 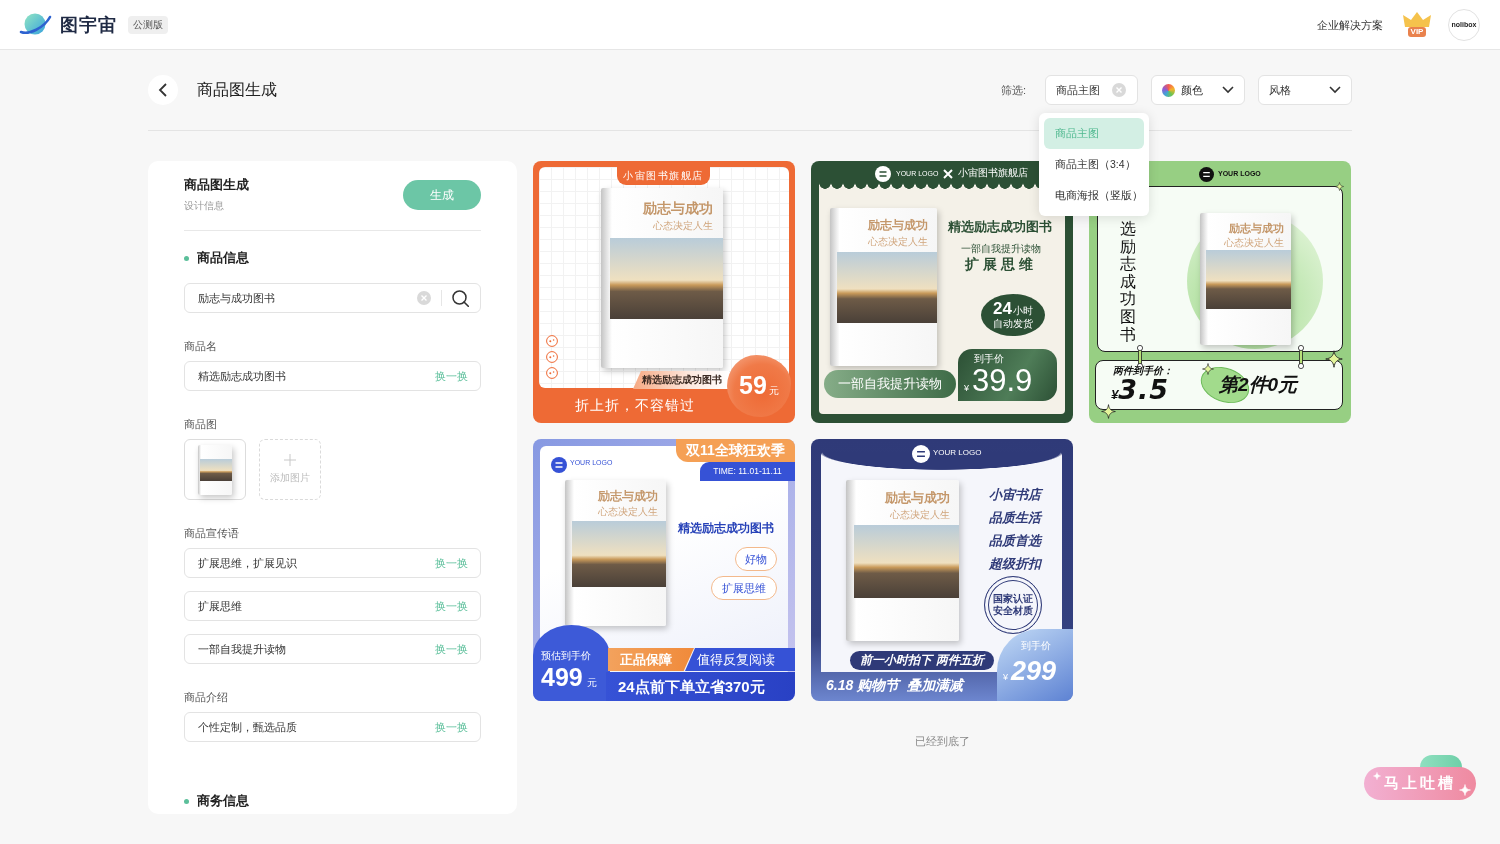 What do you see at coordinates (1013, 324) in the screenshot?
I see `bubble-caption: 自动发货` at bounding box center [1013, 324].